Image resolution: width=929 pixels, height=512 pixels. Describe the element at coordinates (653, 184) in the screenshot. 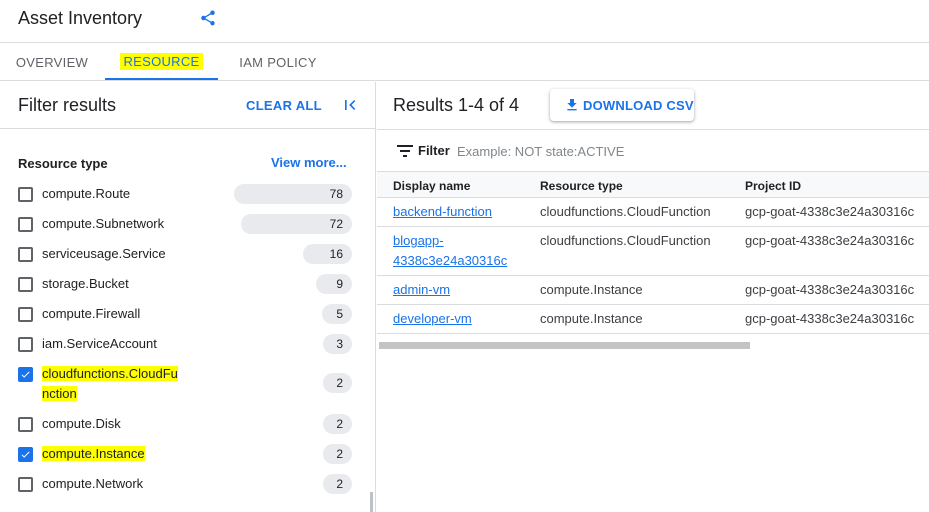

I see `table-header: Display name Resource type Project ID` at that location.